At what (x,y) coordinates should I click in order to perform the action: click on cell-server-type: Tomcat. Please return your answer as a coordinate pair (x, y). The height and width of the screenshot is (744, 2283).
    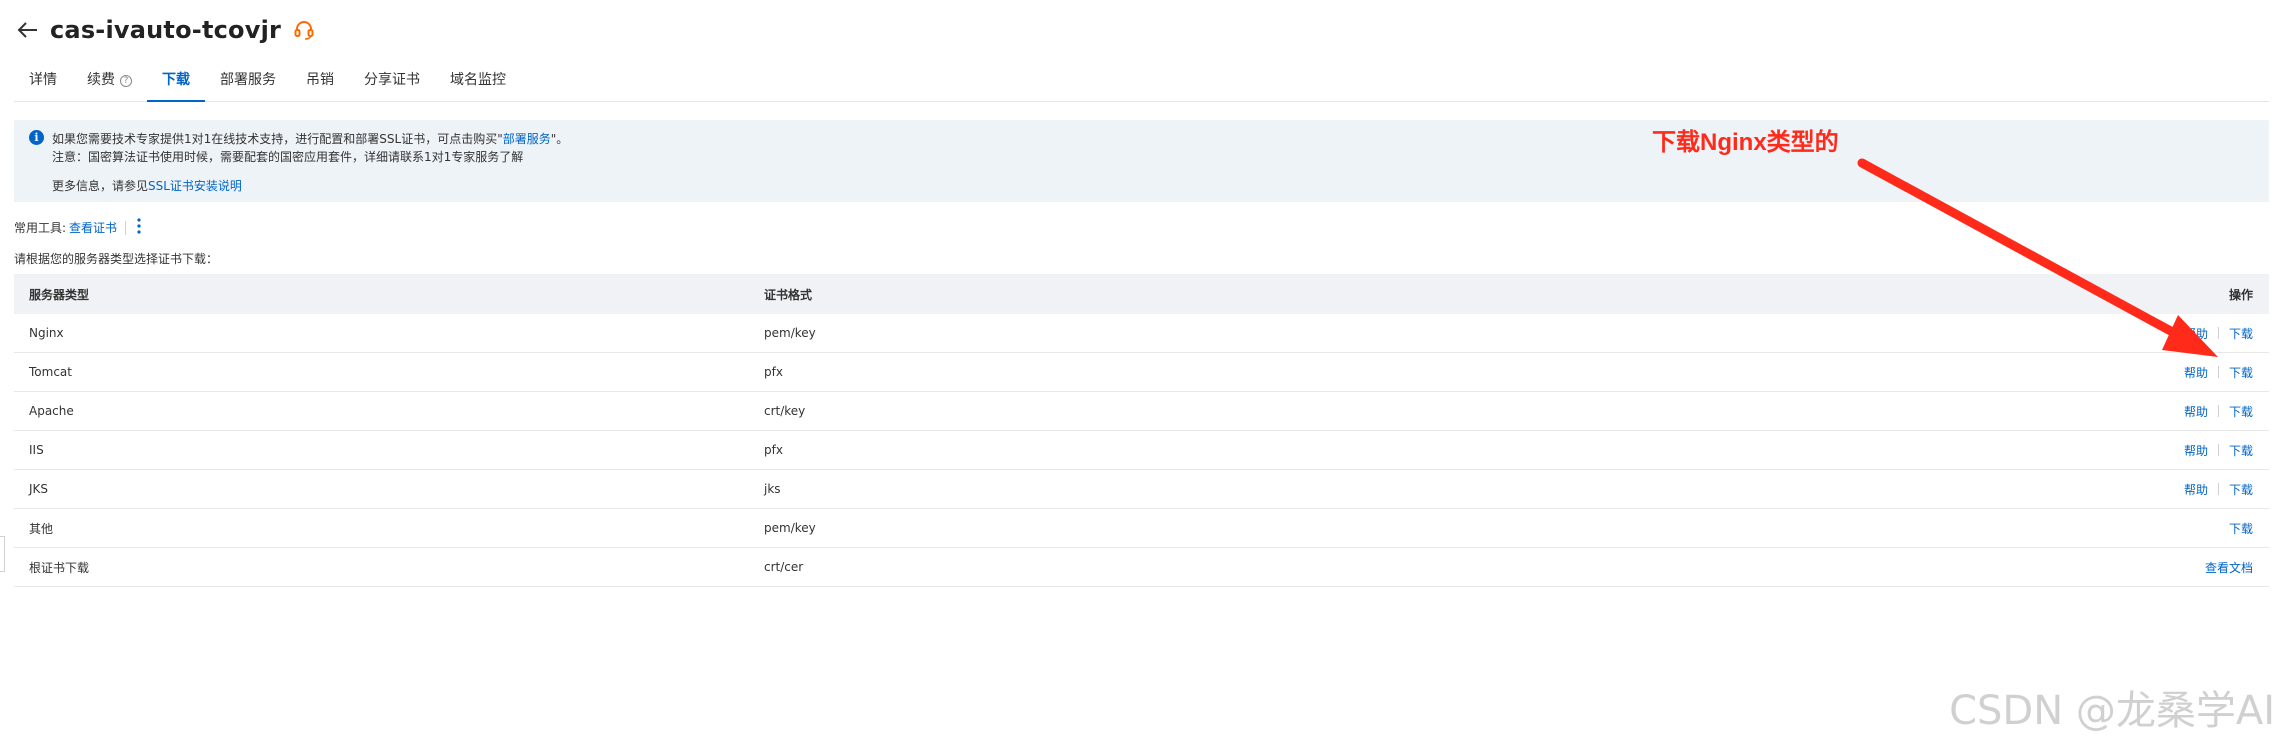
    Looking at the image, I should click on (50, 372).